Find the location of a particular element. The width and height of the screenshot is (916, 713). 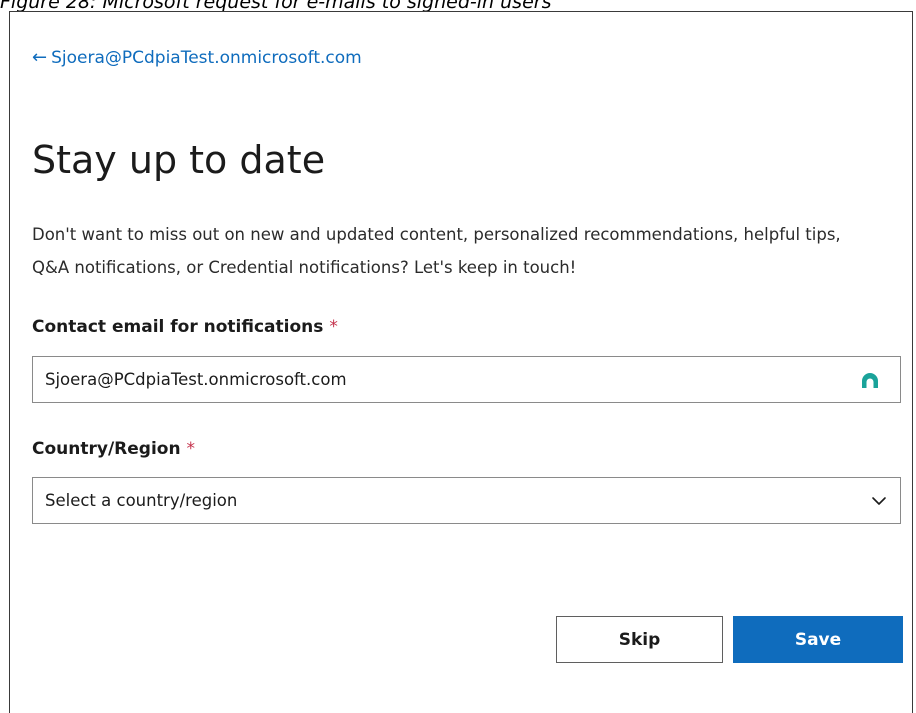

page-title: Stay up to date is located at coordinates (179, 160).